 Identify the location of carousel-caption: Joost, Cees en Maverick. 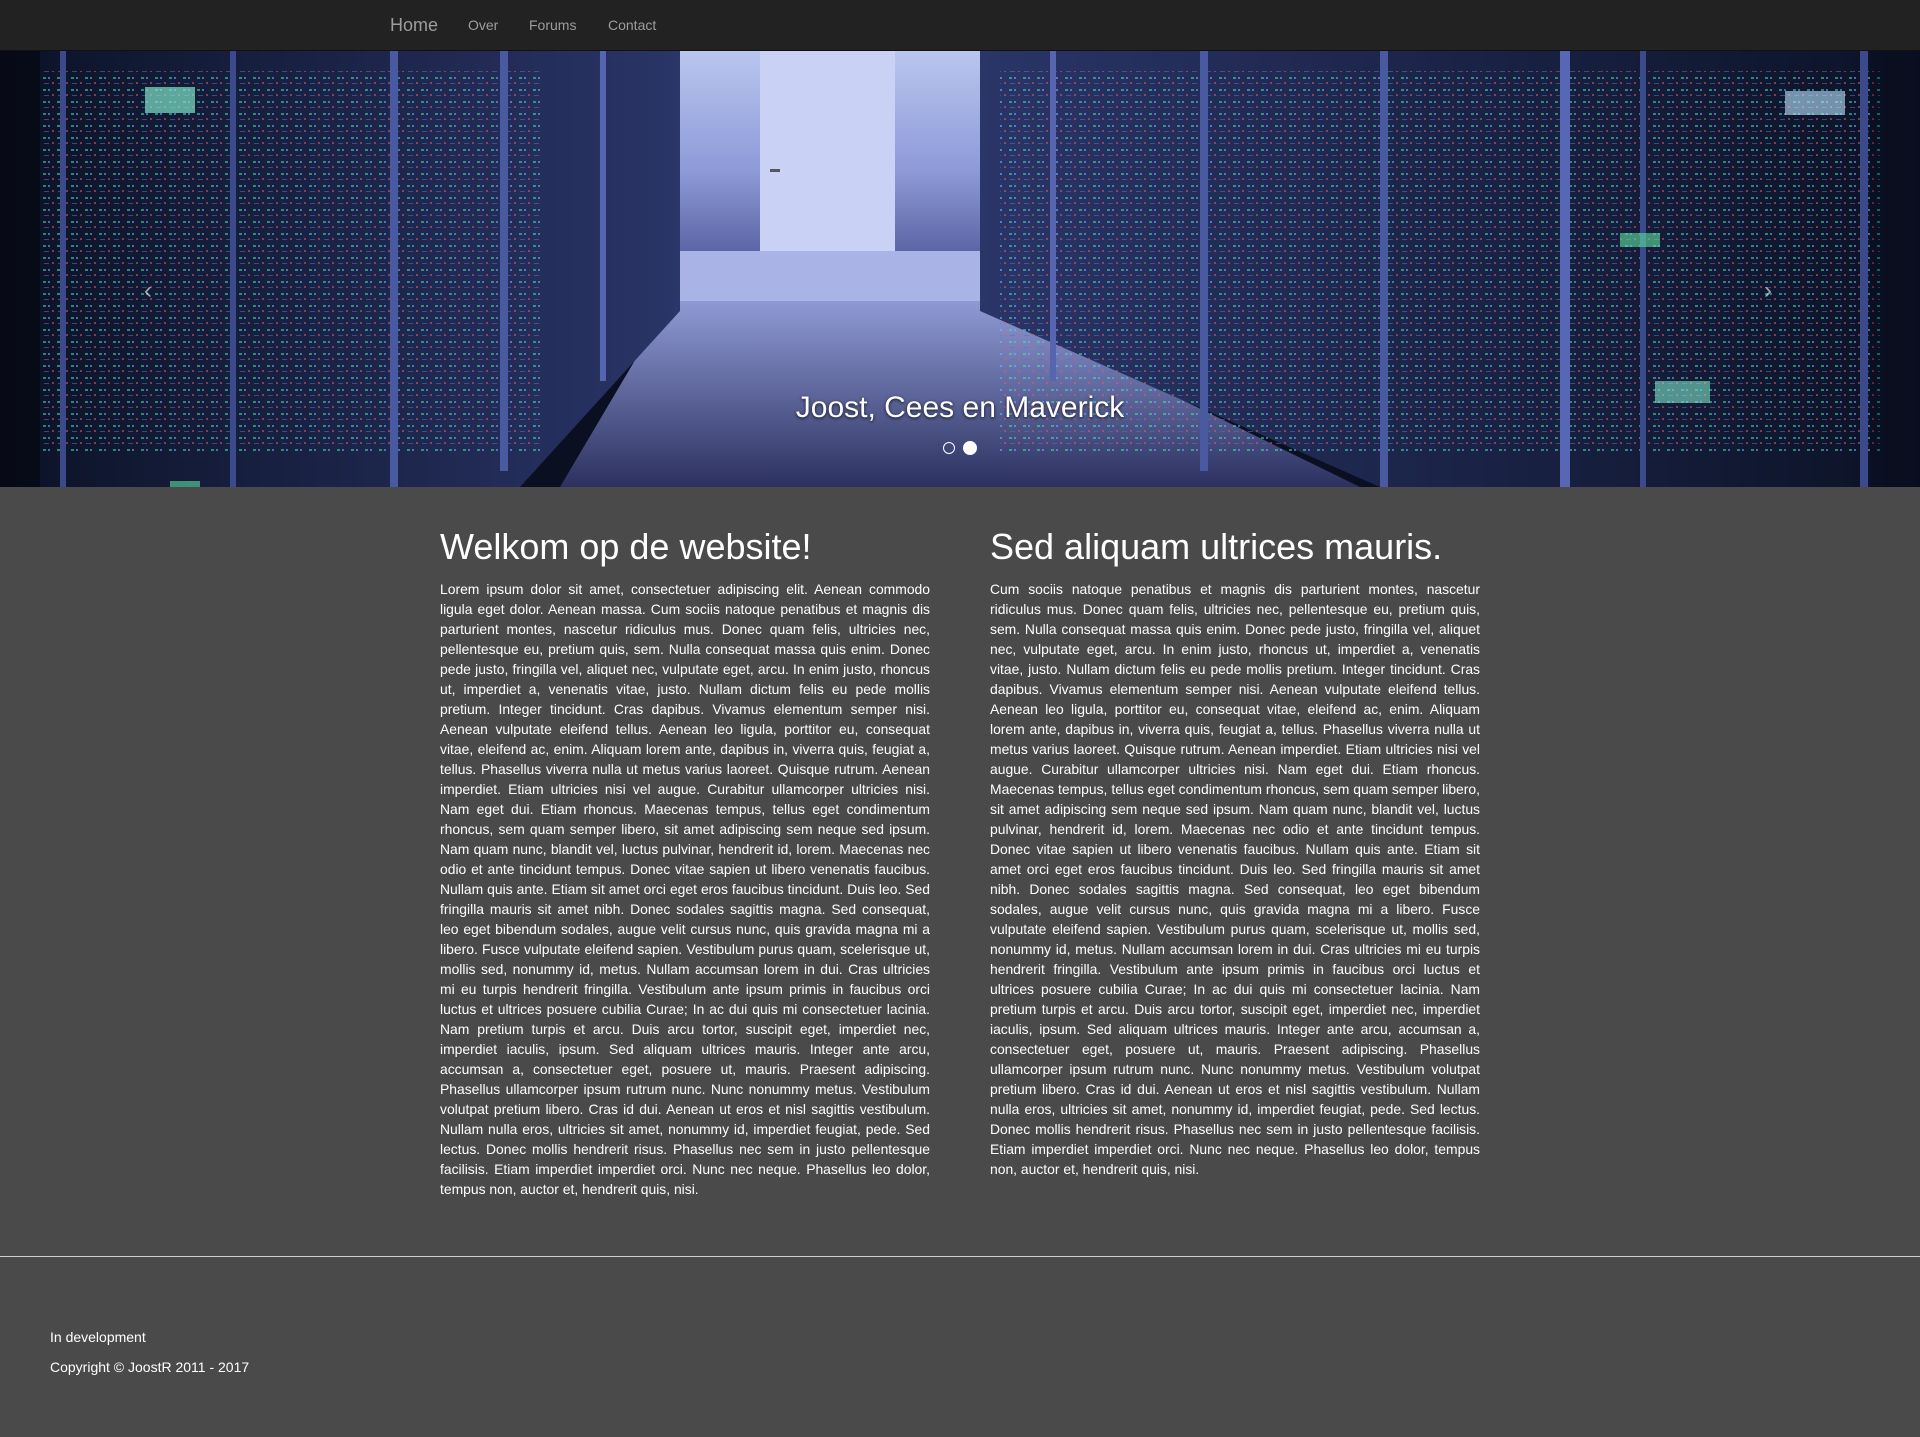
(960, 407).